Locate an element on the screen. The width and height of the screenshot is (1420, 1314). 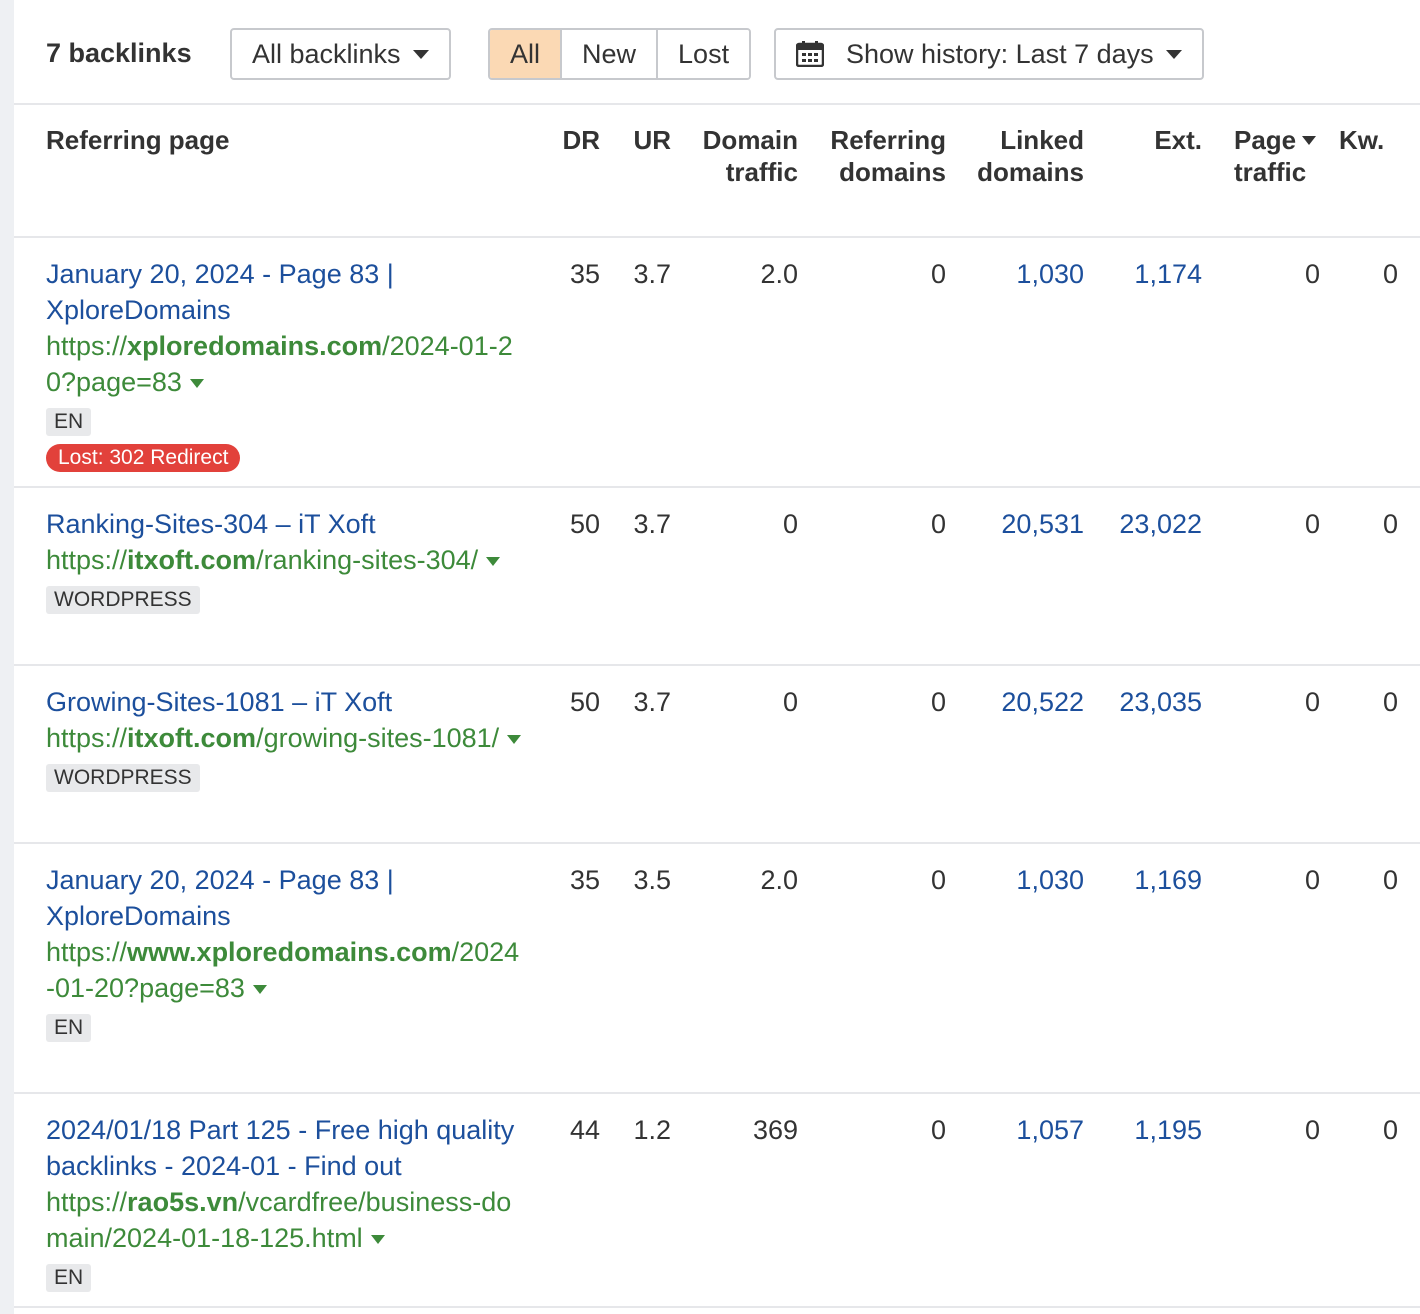
history-dropdown: Show history: Last 7 days is located at coordinates (989, 54).